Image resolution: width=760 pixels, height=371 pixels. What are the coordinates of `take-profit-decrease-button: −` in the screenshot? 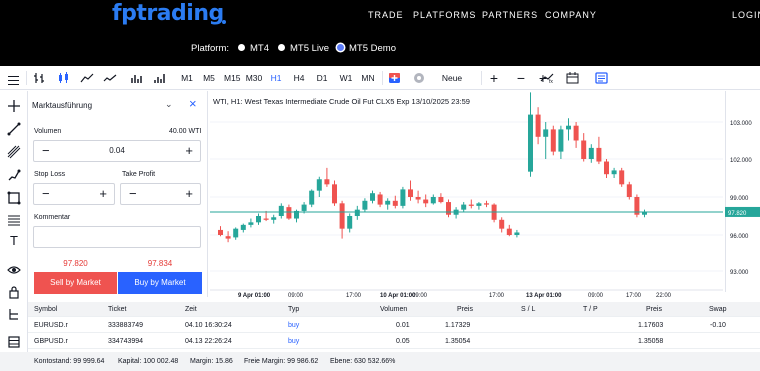 It's located at (133, 193).